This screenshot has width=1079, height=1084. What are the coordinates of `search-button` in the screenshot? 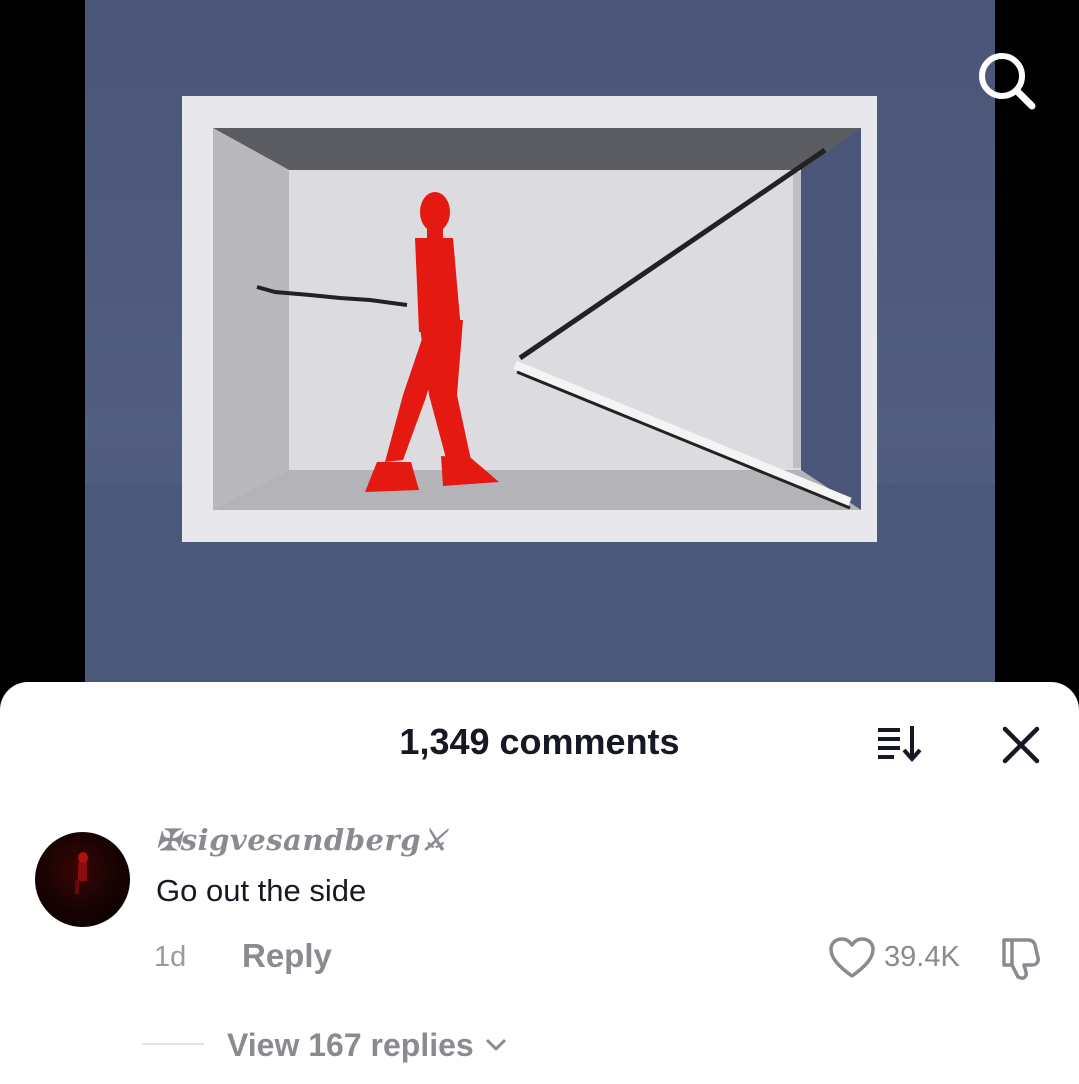 It's located at (1007, 79).